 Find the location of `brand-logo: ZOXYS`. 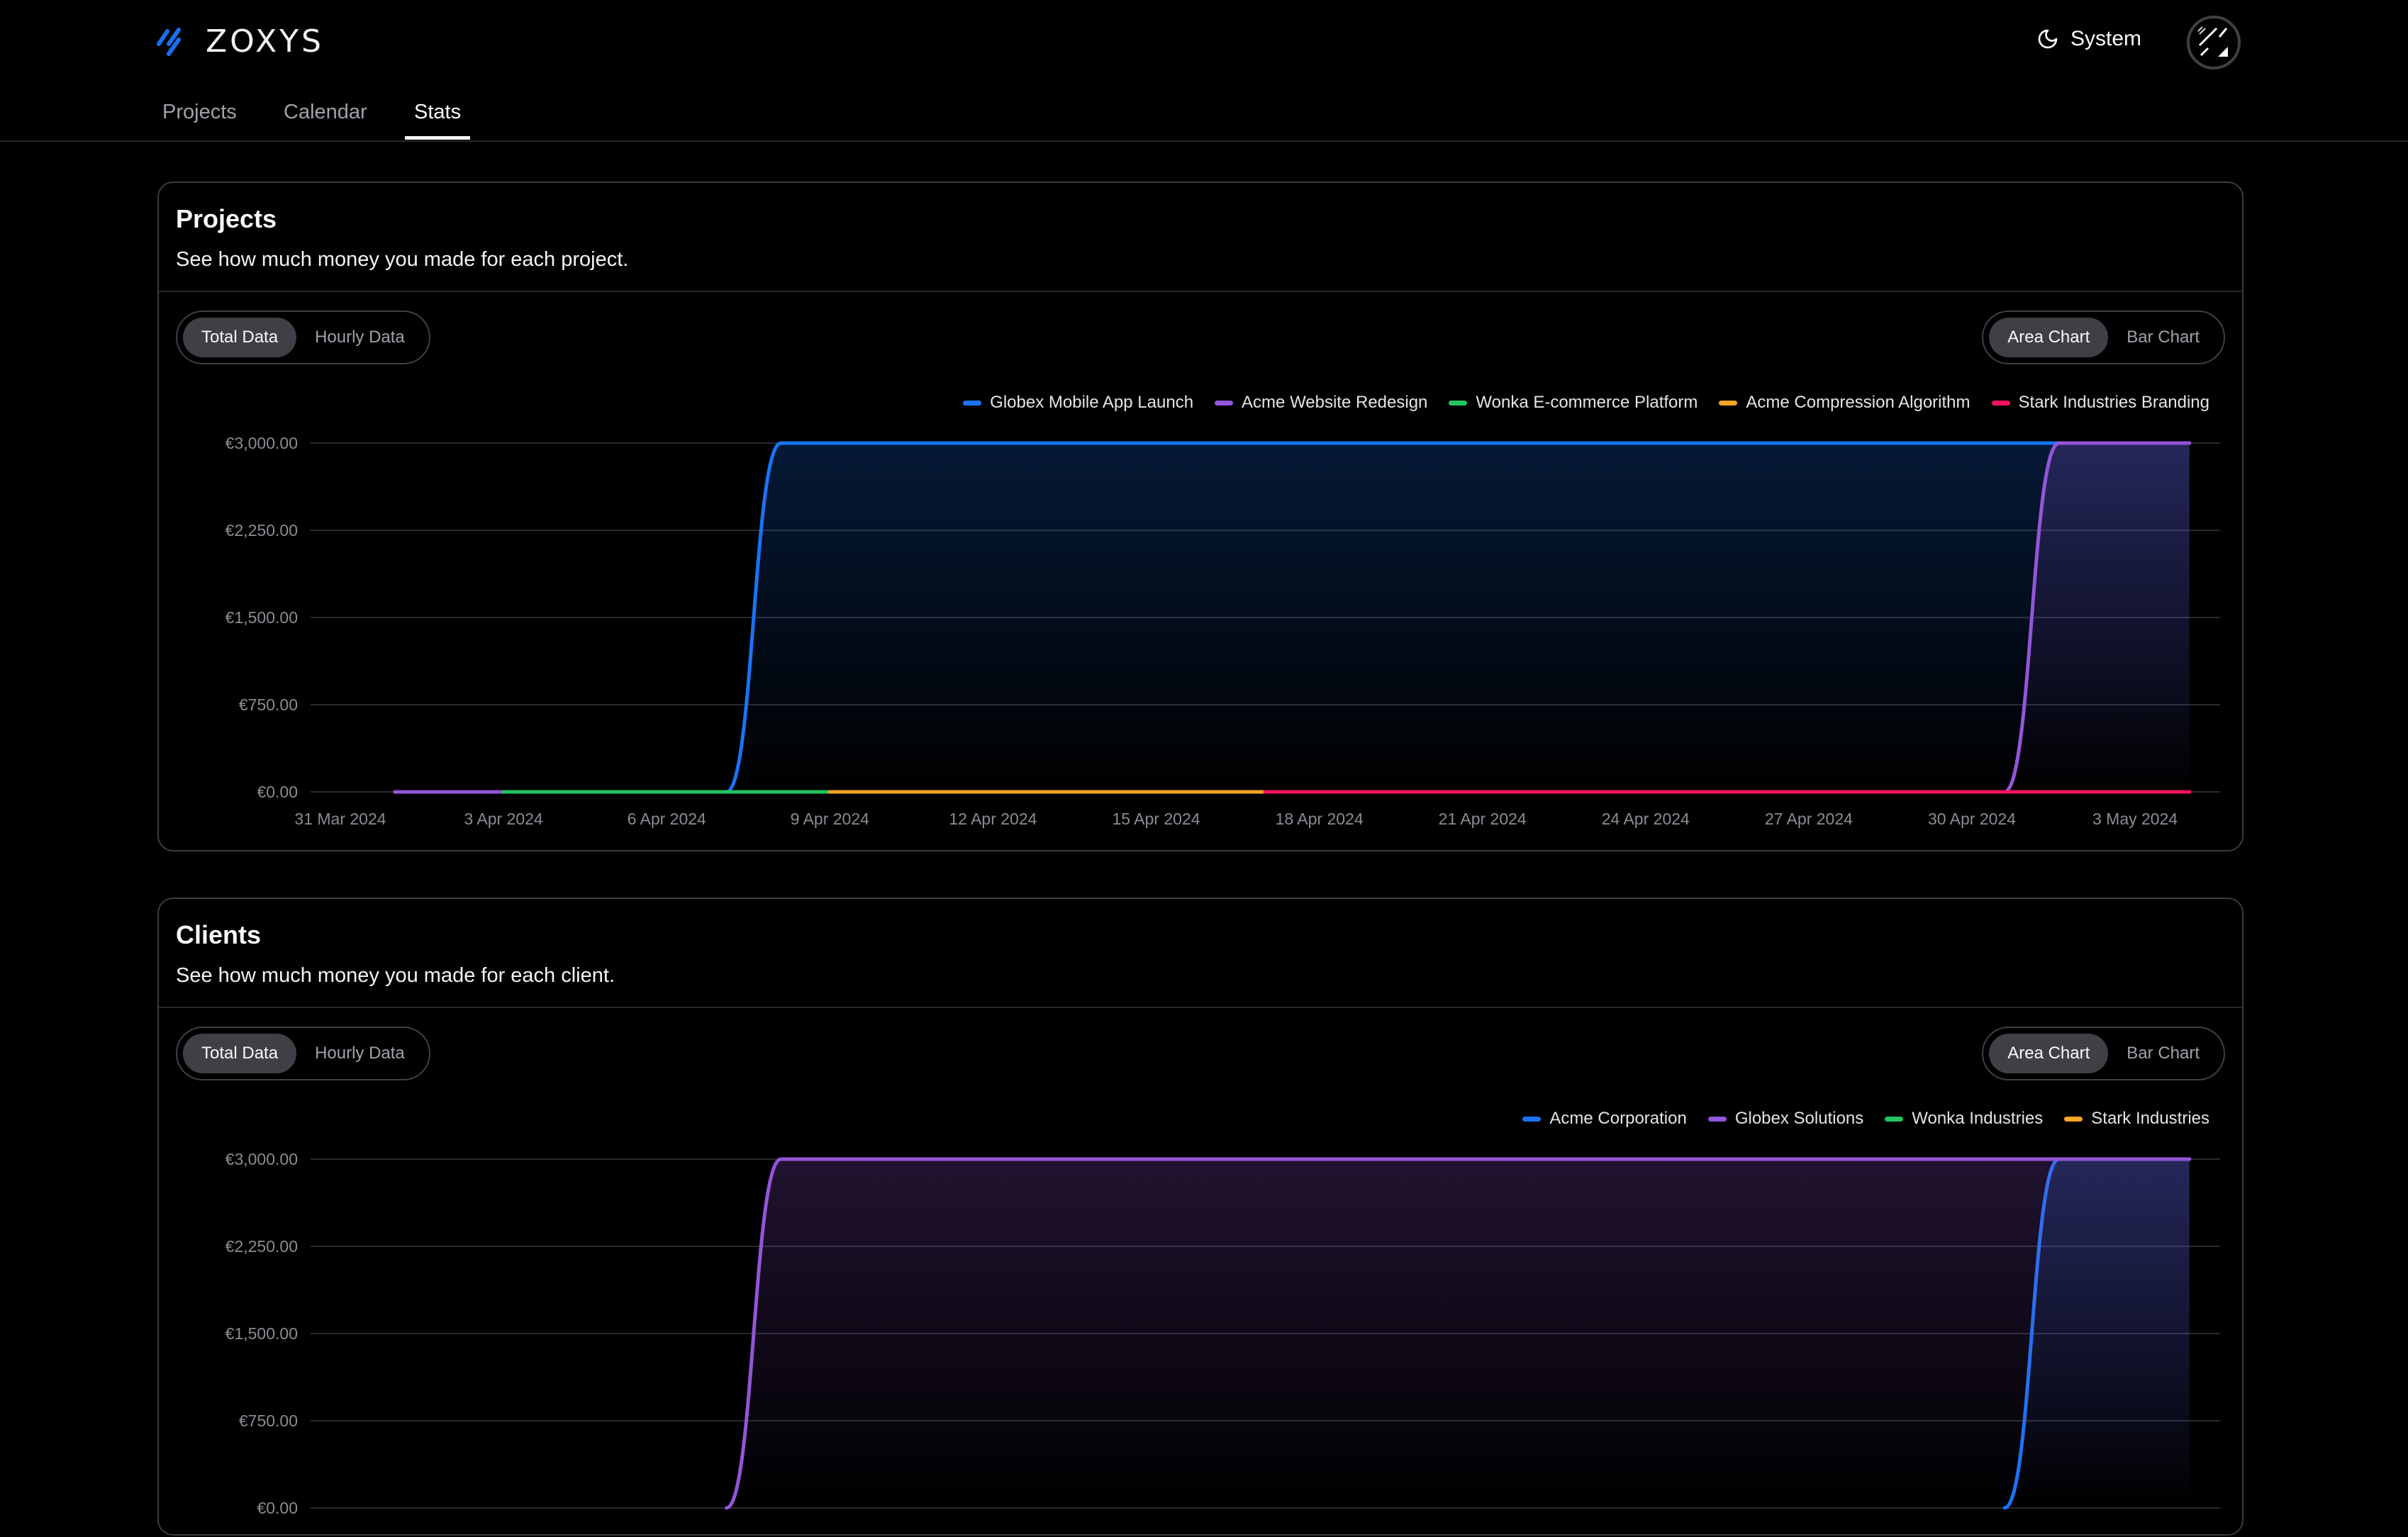

brand-logo: ZOXYS is located at coordinates (239, 42).